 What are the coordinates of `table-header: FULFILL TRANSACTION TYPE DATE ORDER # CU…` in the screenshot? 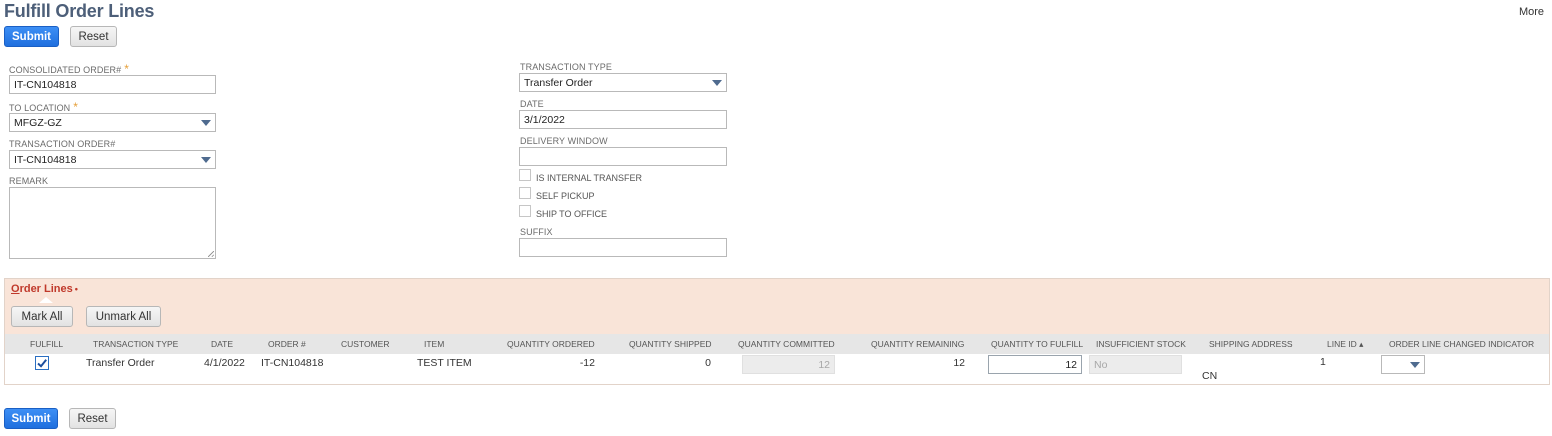 It's located at (777, 344).